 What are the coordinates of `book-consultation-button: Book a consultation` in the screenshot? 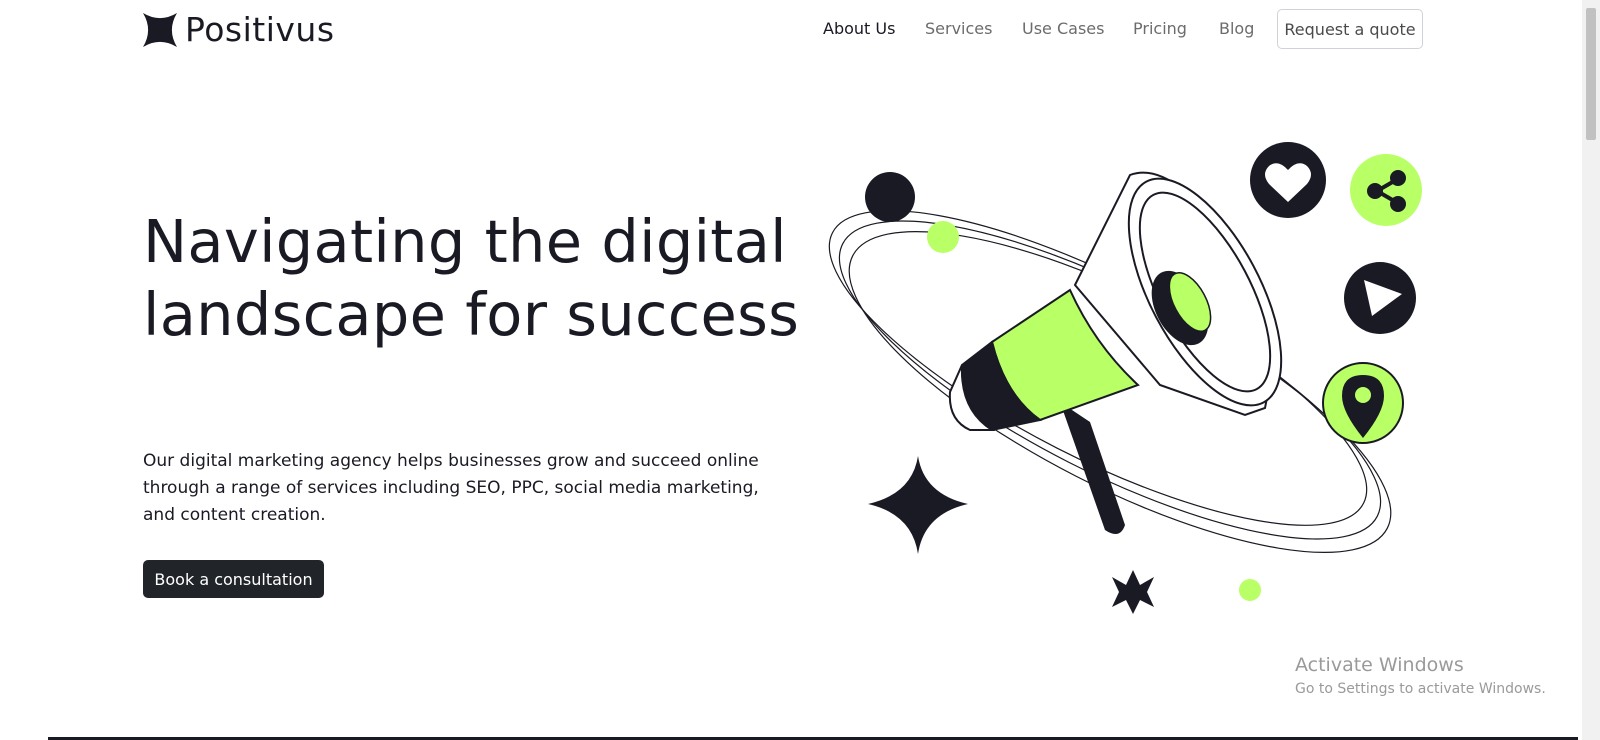 It's located at (233, 579).